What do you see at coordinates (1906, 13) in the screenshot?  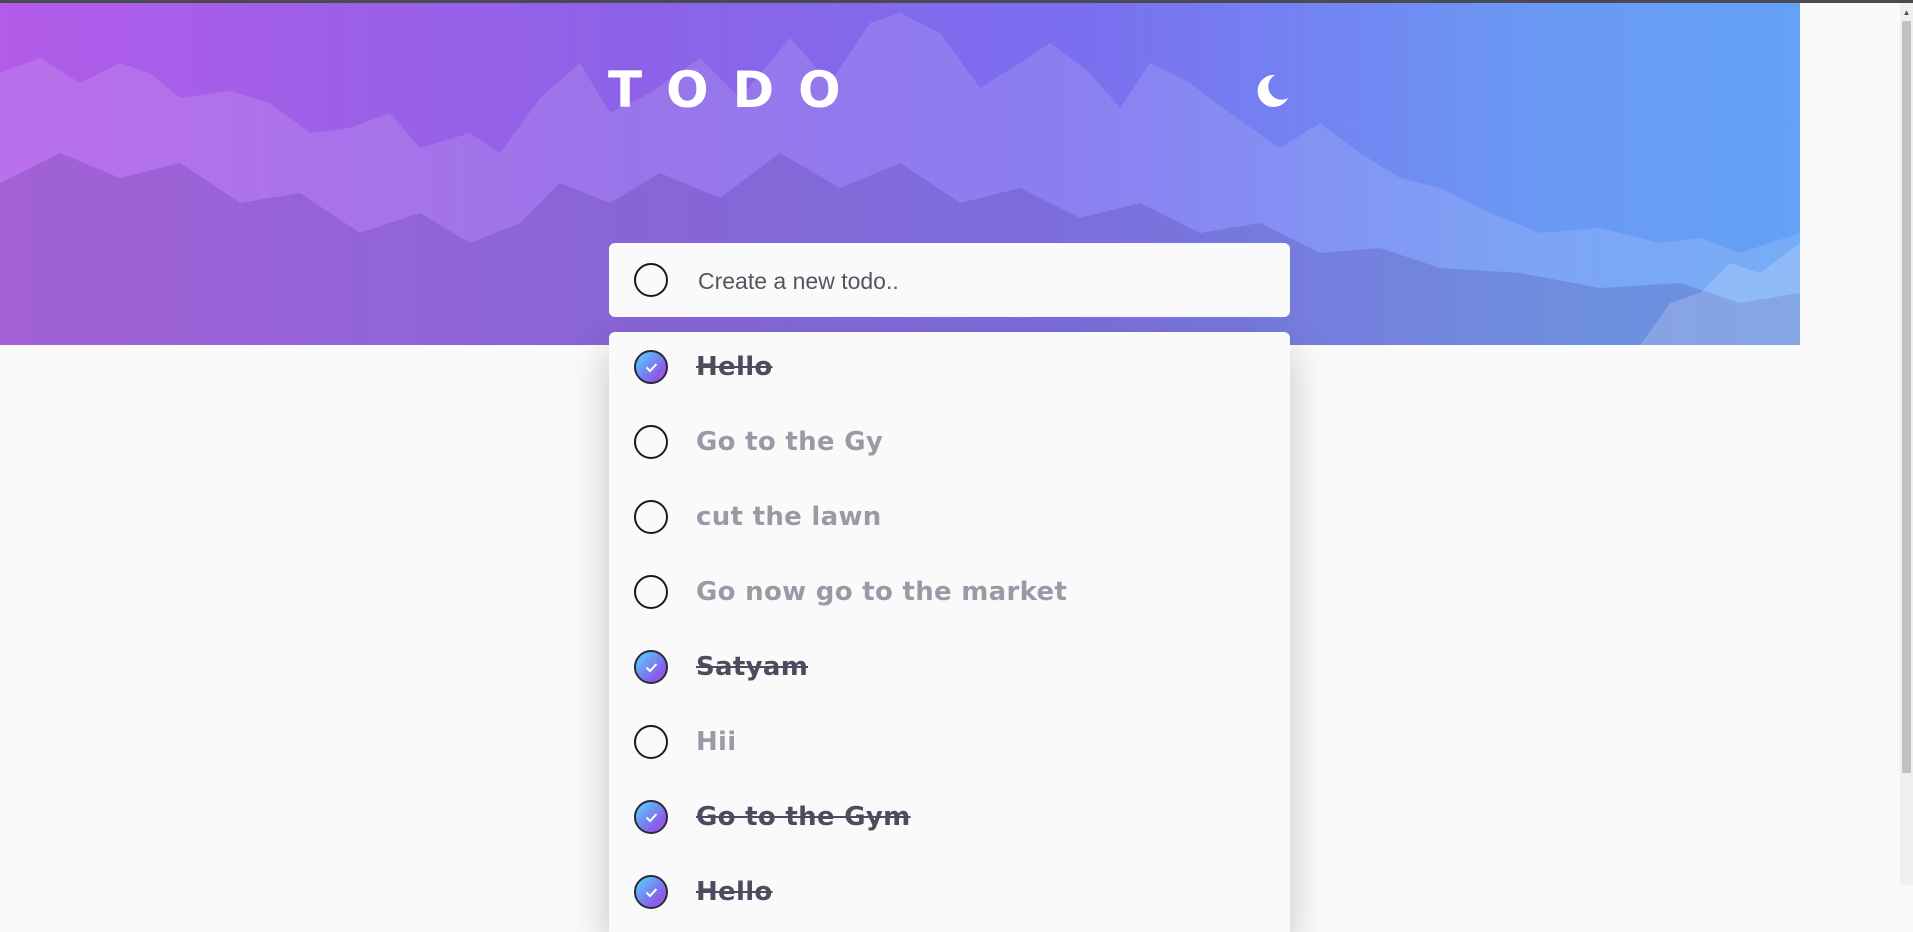 I see `scroll-up-arrow-icon: ▲` at bounding box center [1906, 13].